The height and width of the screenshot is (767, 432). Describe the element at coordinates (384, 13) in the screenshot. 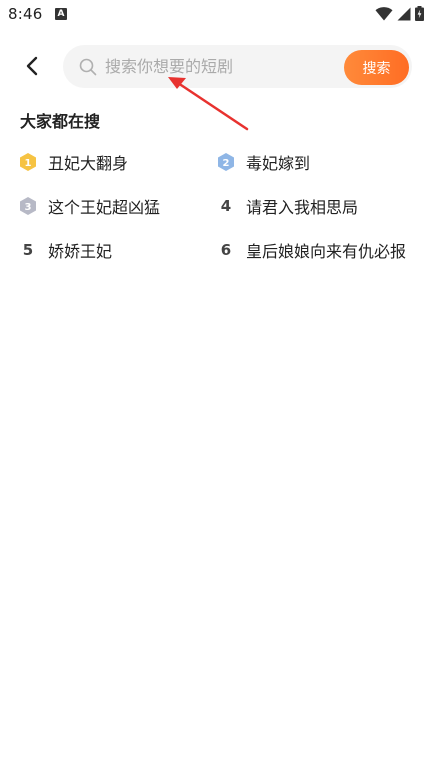

I see `wifi-icon` at that location.